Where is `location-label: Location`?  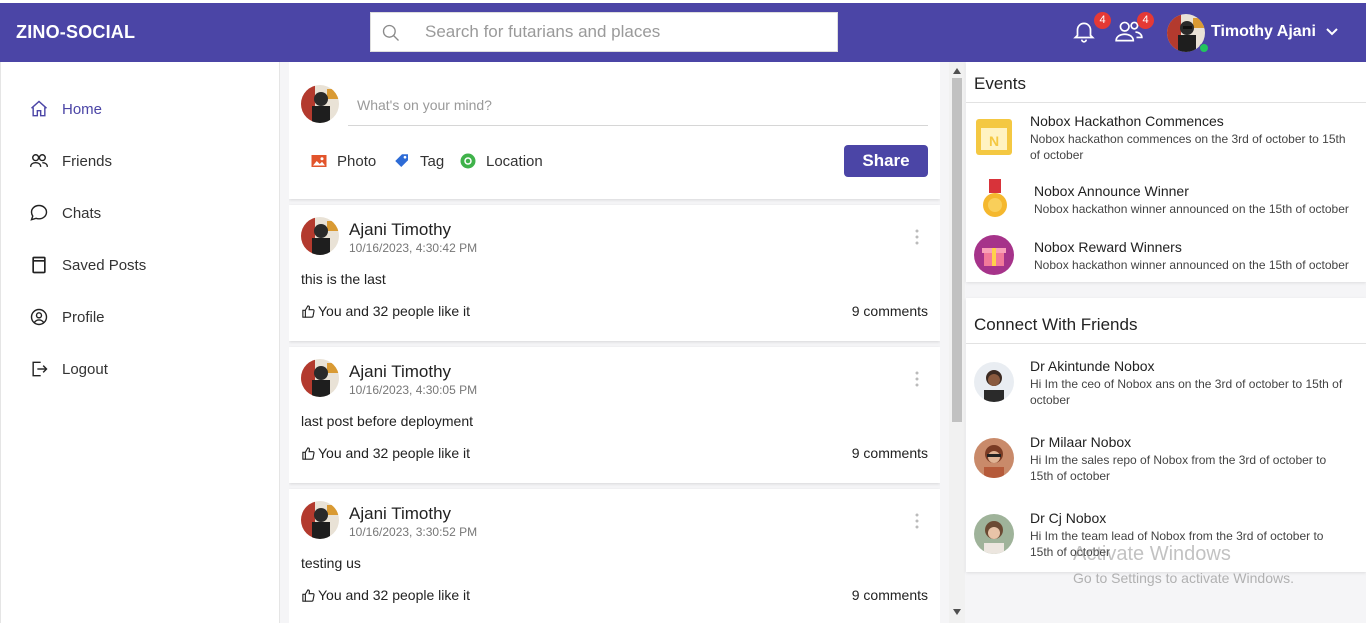 location-label: Location is located at coordinates (514, 161).